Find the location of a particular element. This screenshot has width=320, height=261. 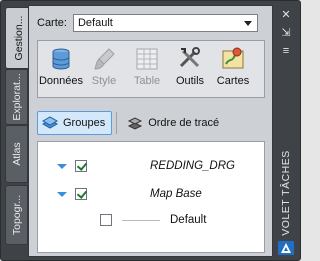

style-button: Style is located at coordinates (104, 71).